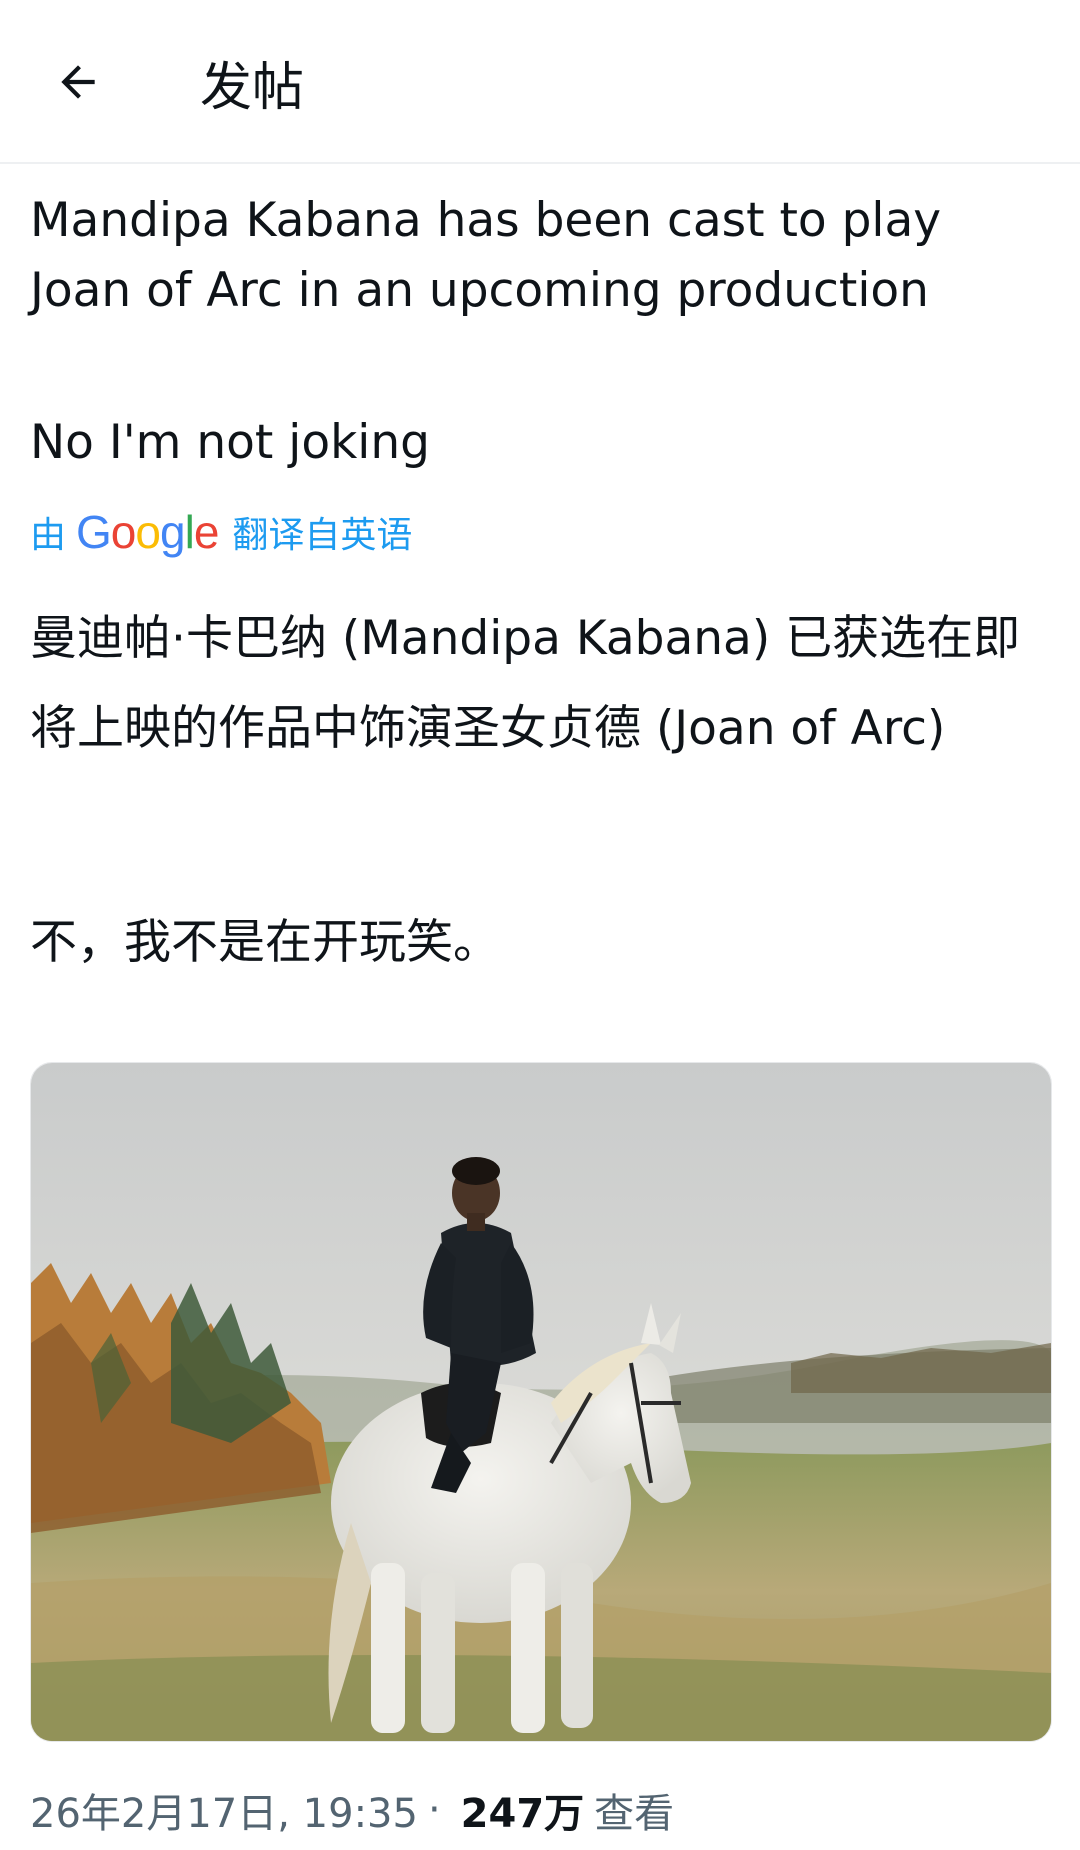 The height and width of the screenshot is (1850, 1080). I want to click on post-text-translated-second: 不，我不是在开玩笑。, so click(265, 942).